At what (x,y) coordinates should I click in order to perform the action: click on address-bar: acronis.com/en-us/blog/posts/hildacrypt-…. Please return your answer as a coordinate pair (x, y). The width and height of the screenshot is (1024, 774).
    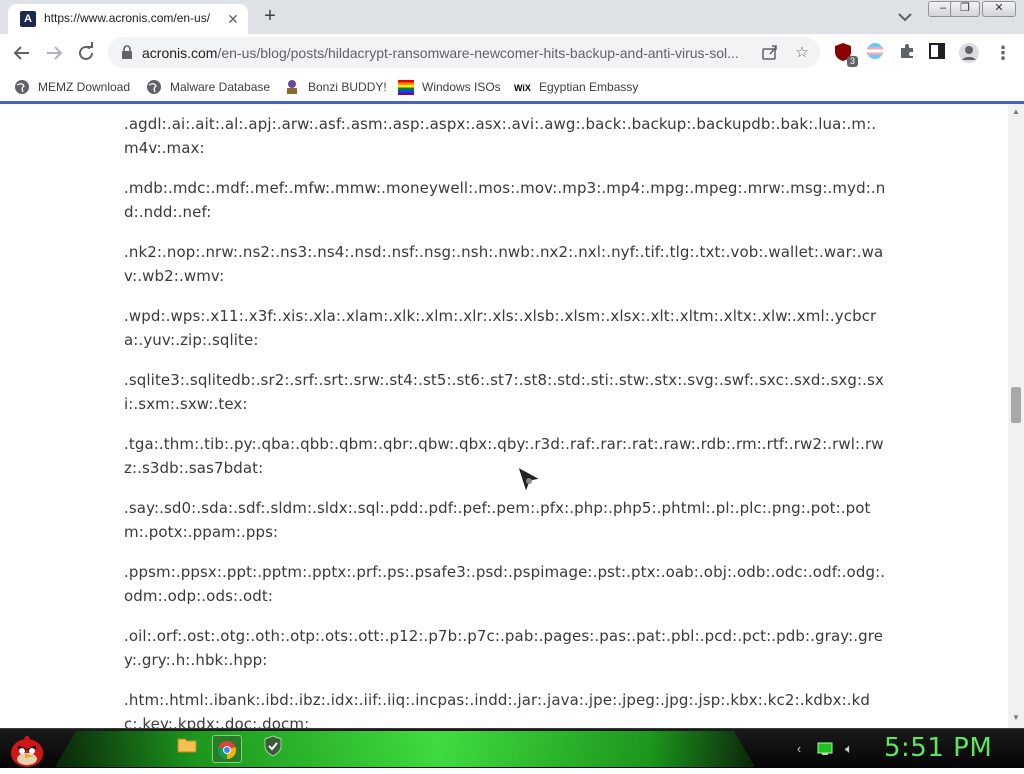
    Looking at the image, I should click on (464, 52).